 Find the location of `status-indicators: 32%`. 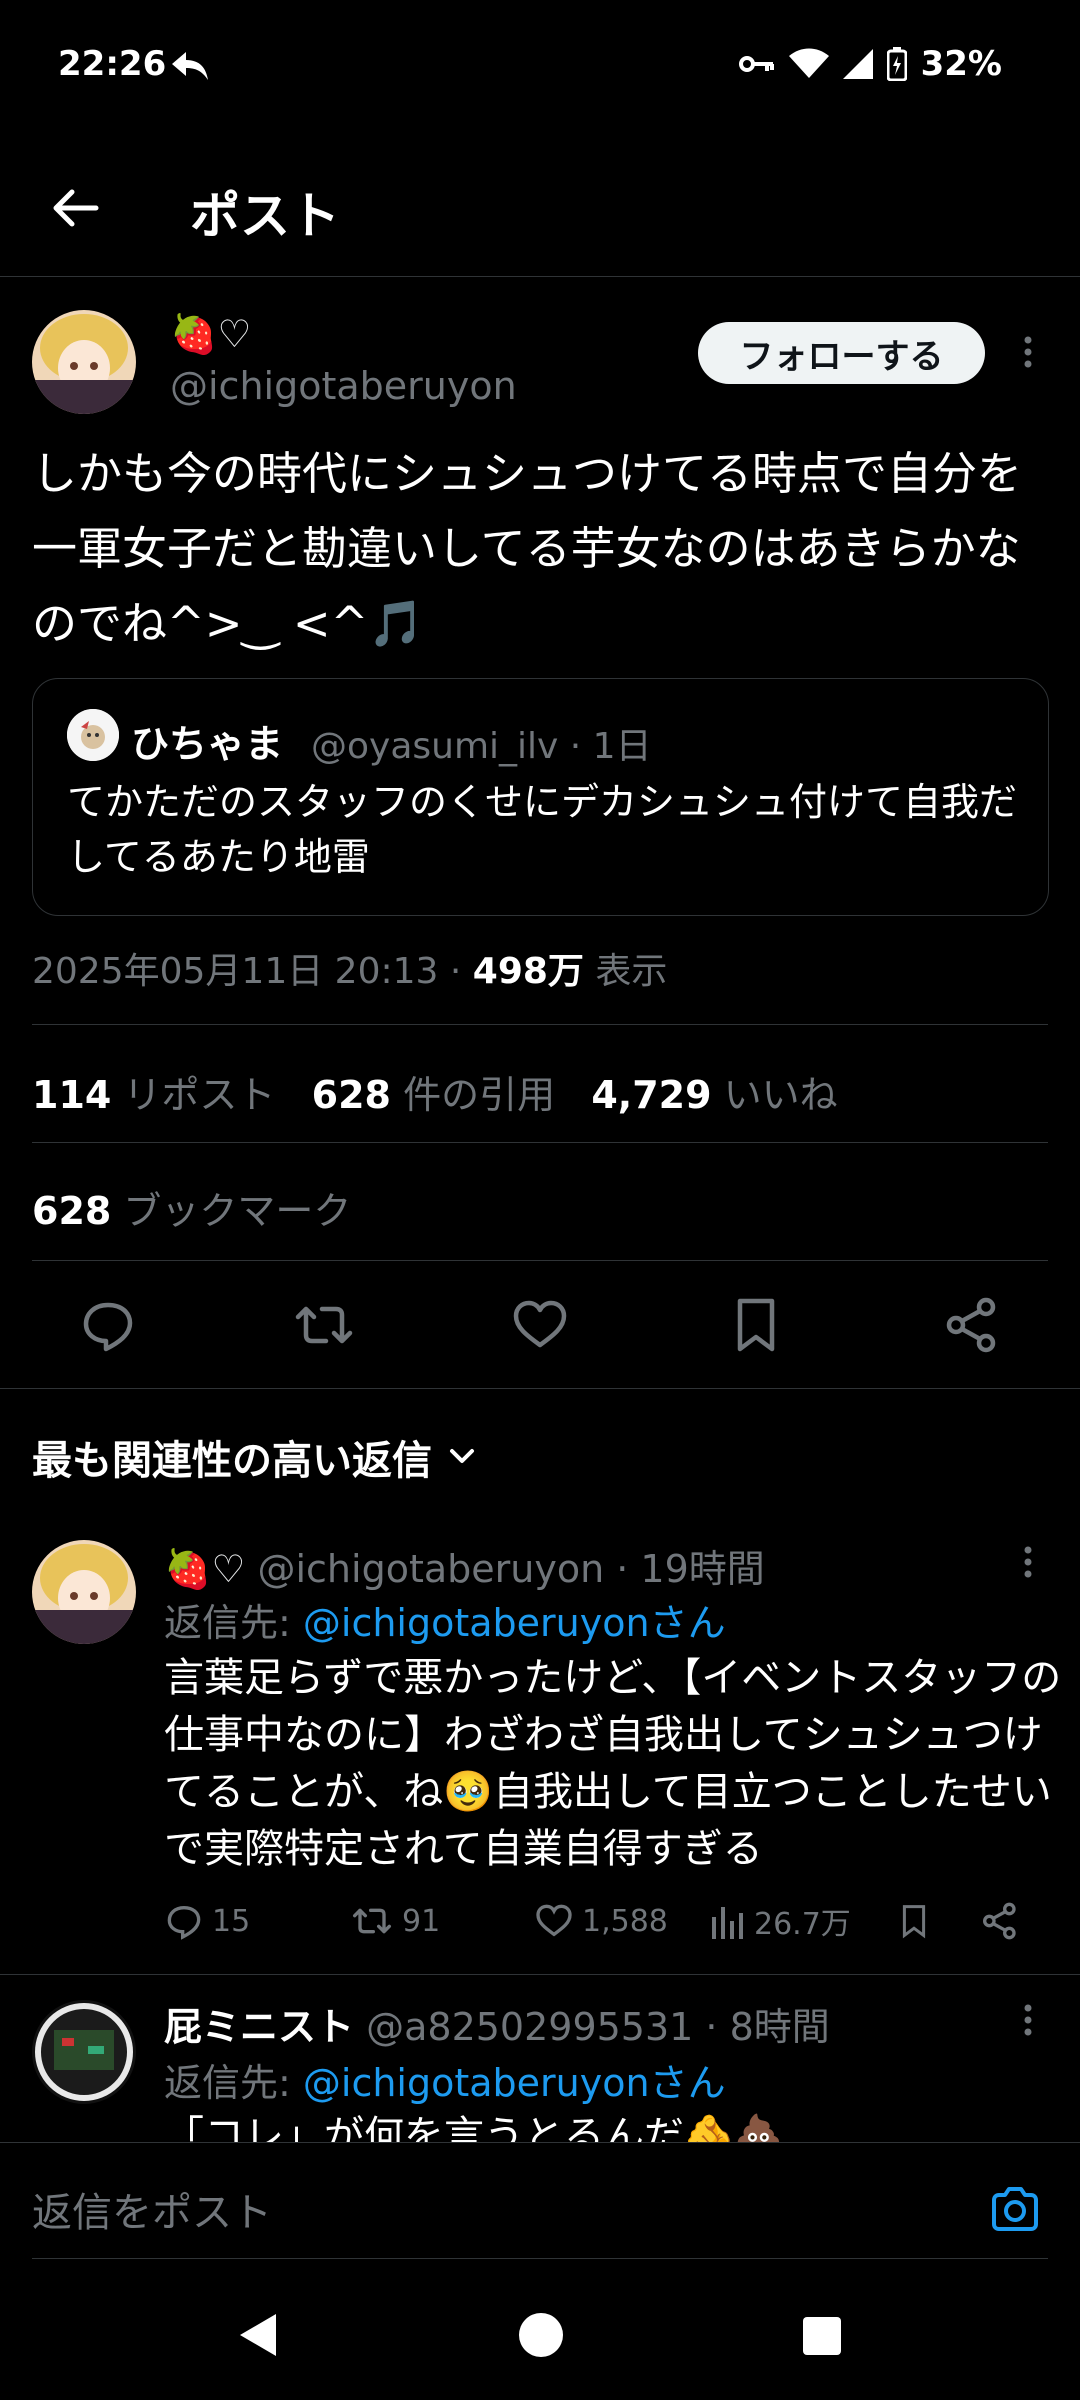

status-indicators: 32% is located at coordinates (870, 64).